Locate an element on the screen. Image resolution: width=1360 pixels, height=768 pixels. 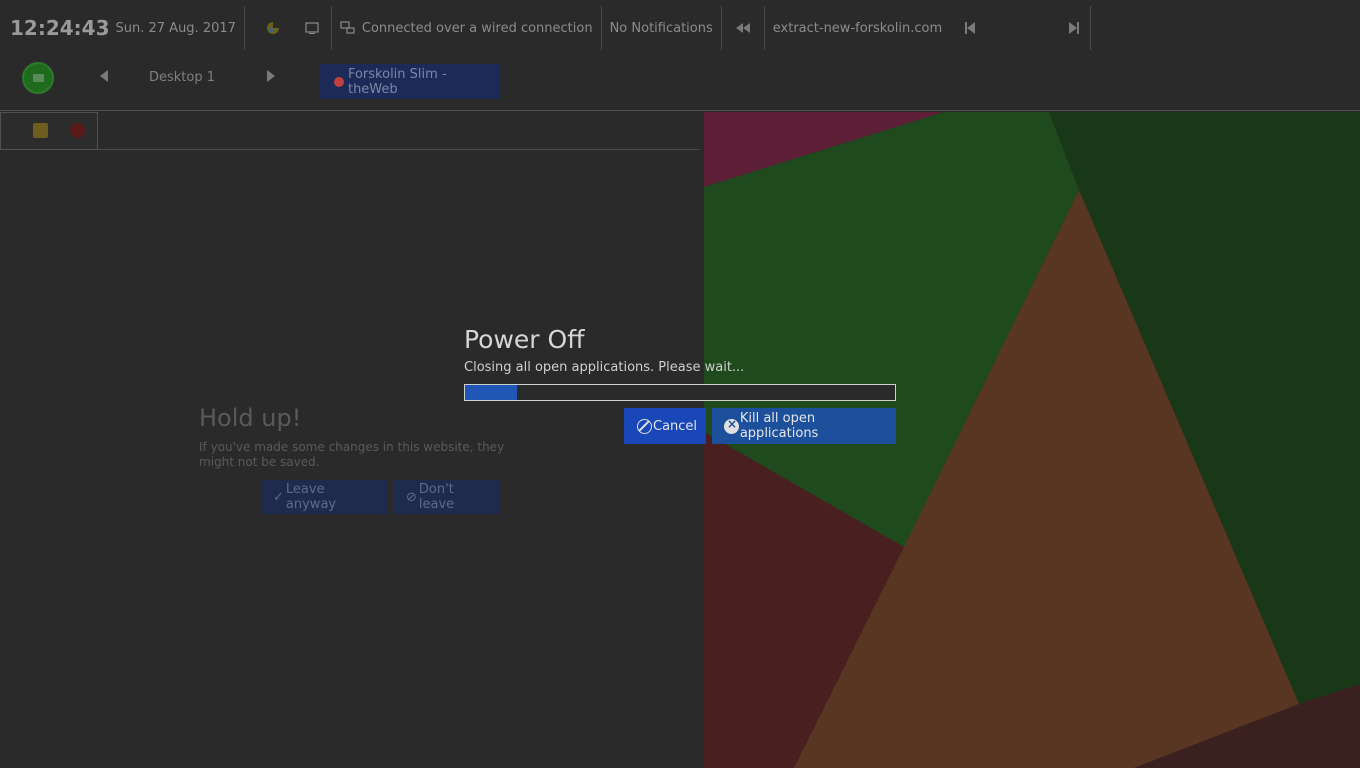
favicon-icon is located at coordinates (40, 130).